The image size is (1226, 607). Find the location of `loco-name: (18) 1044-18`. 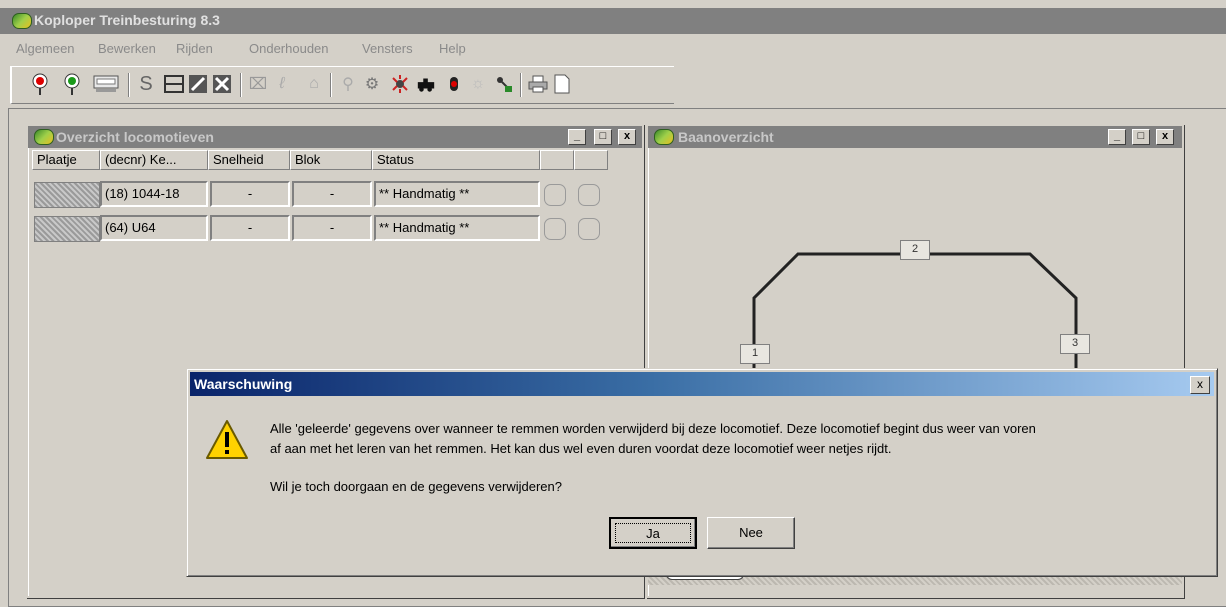

loco-name: (18) 1044-18 is located at coordinates (154, 194).